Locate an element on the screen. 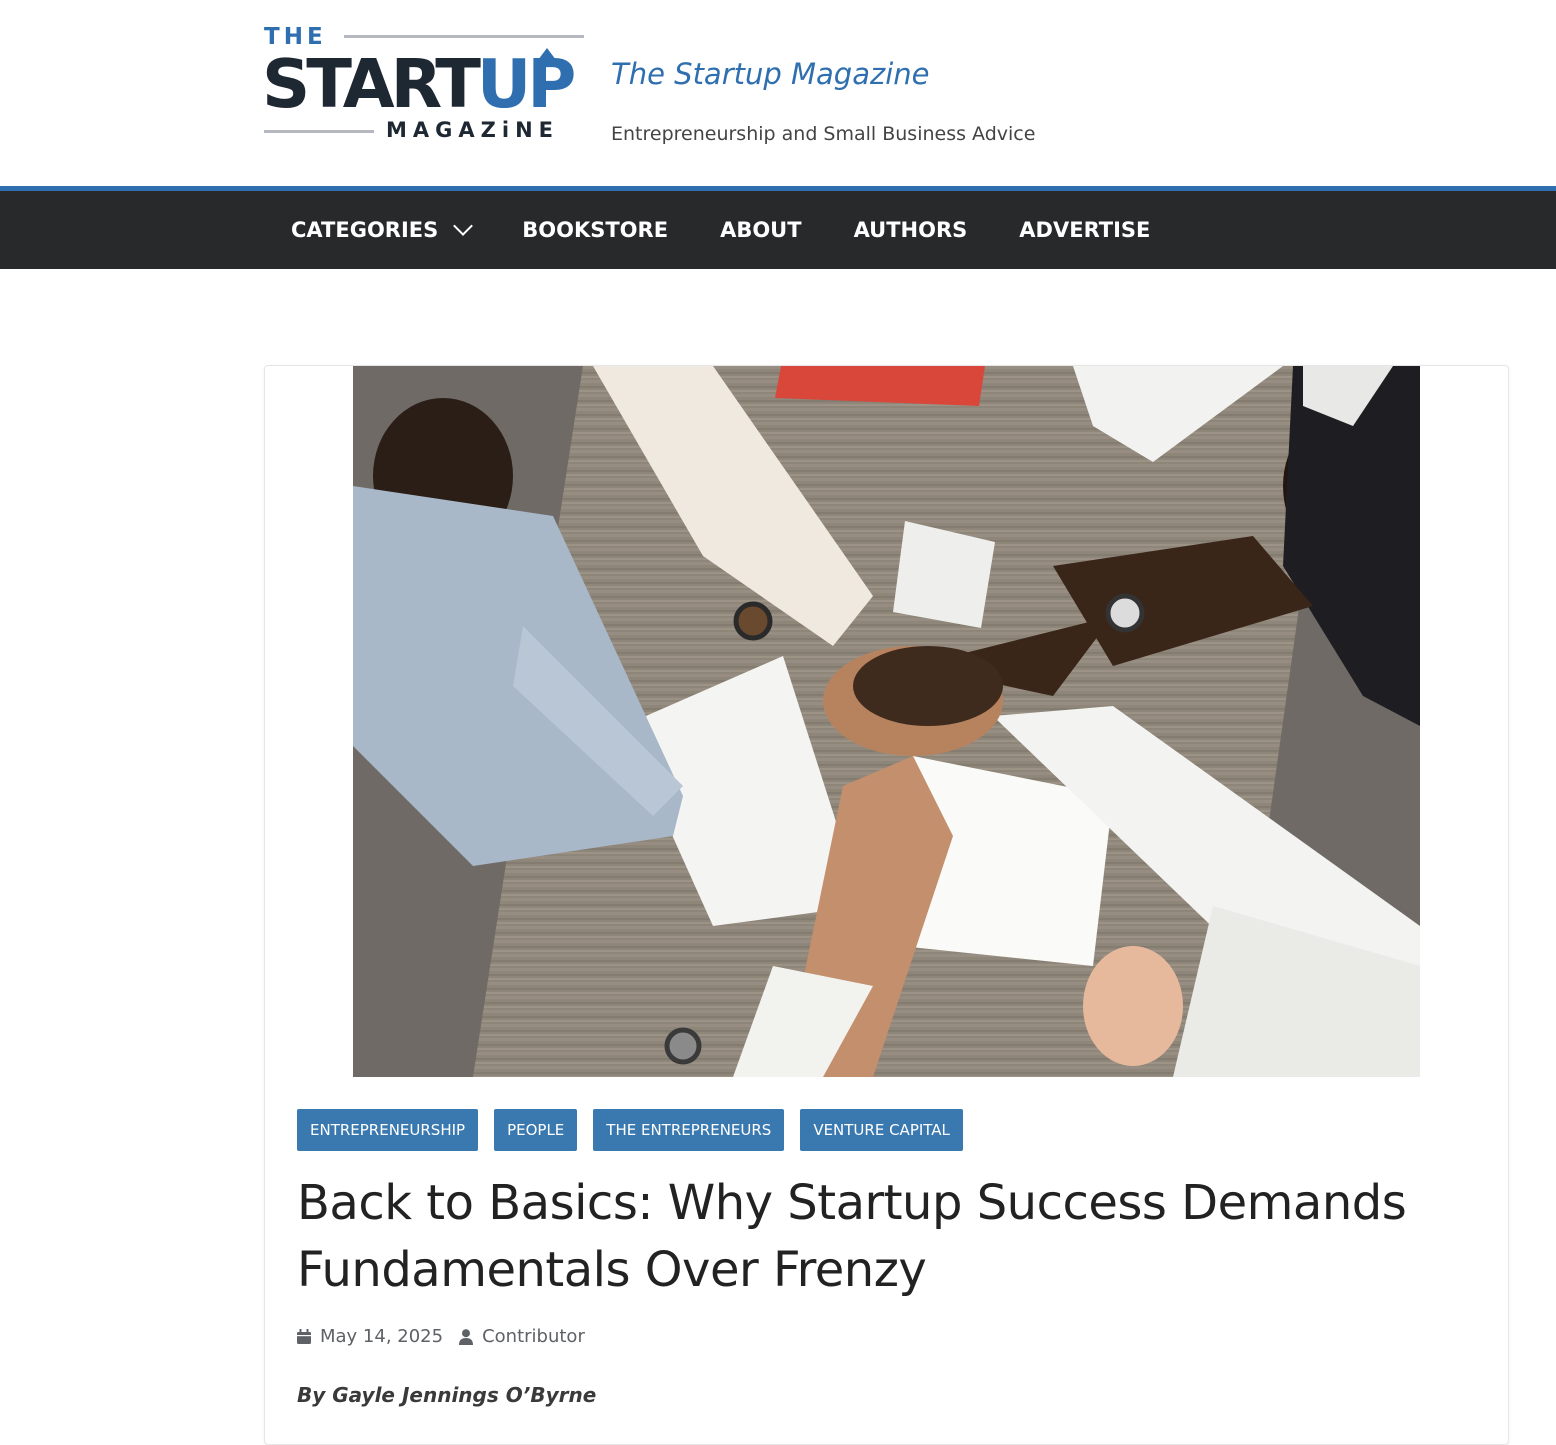 The image size is (1556, 1445). article-date: May 14, 2025 is located at coordinates (381, 1336).